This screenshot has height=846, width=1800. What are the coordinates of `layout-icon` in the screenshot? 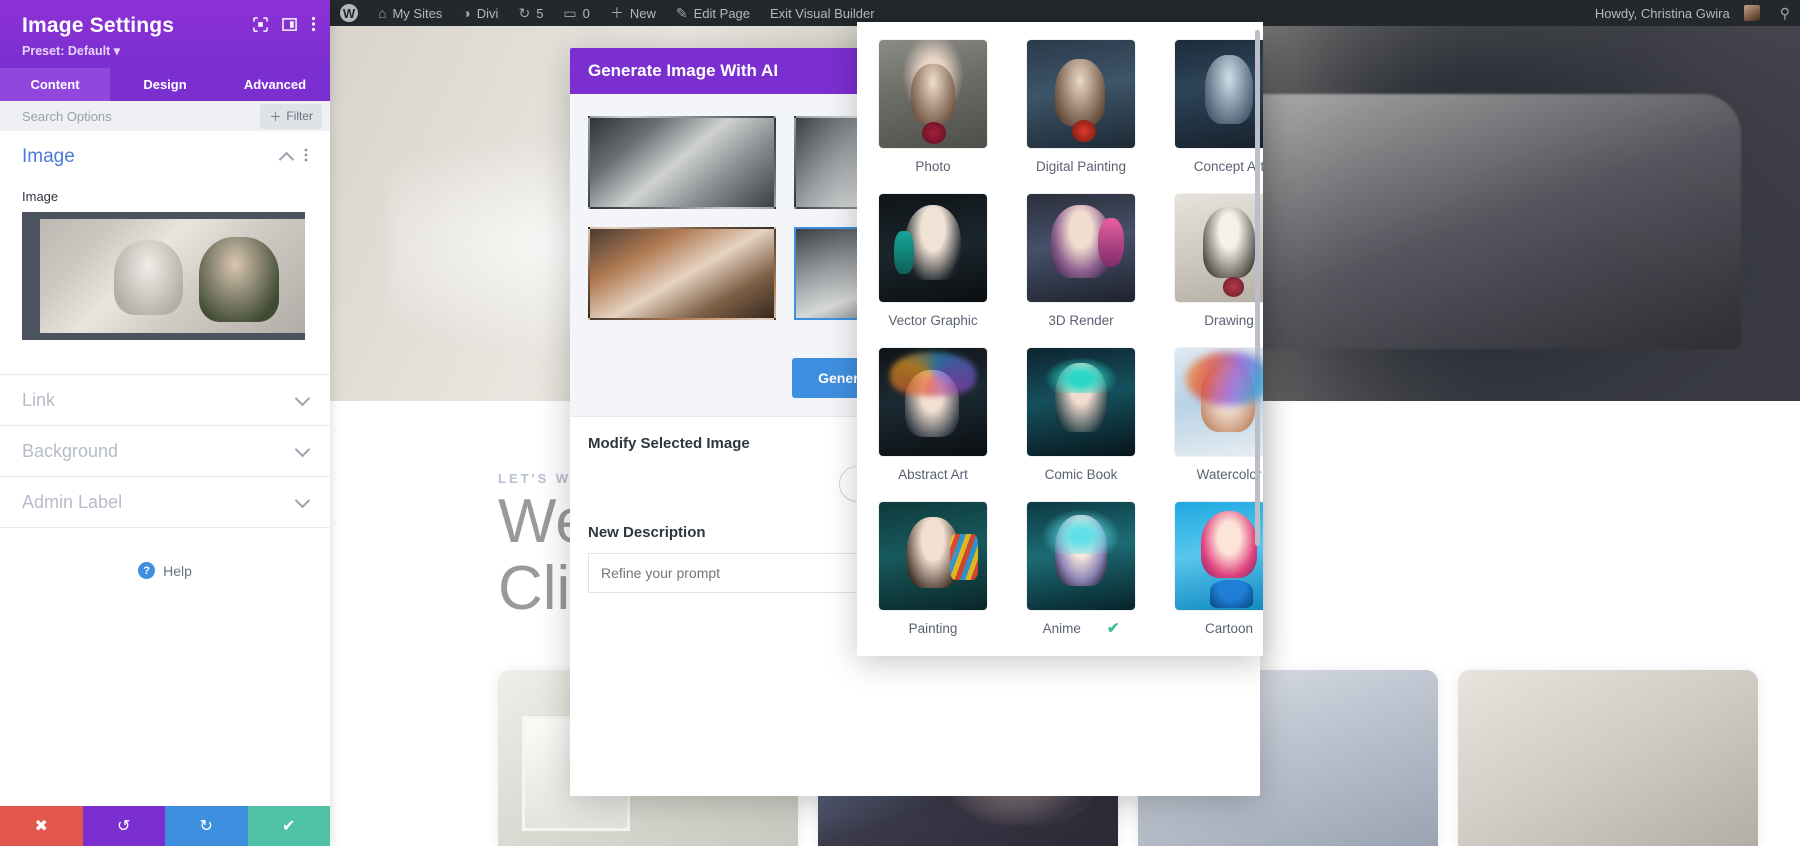 It's located at (289, 24).